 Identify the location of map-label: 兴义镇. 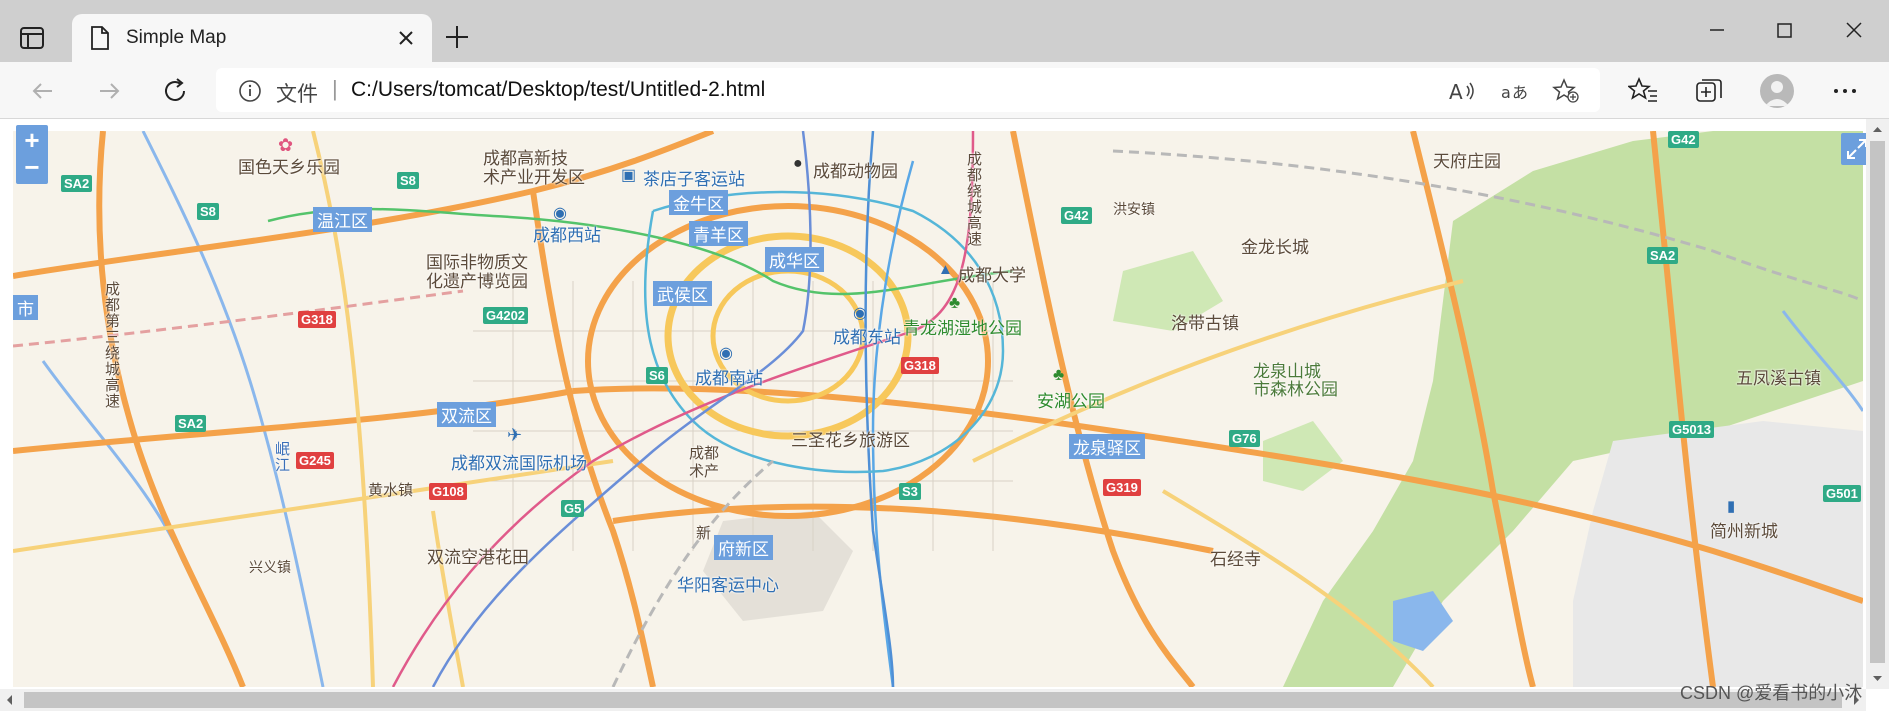
(270, 567).